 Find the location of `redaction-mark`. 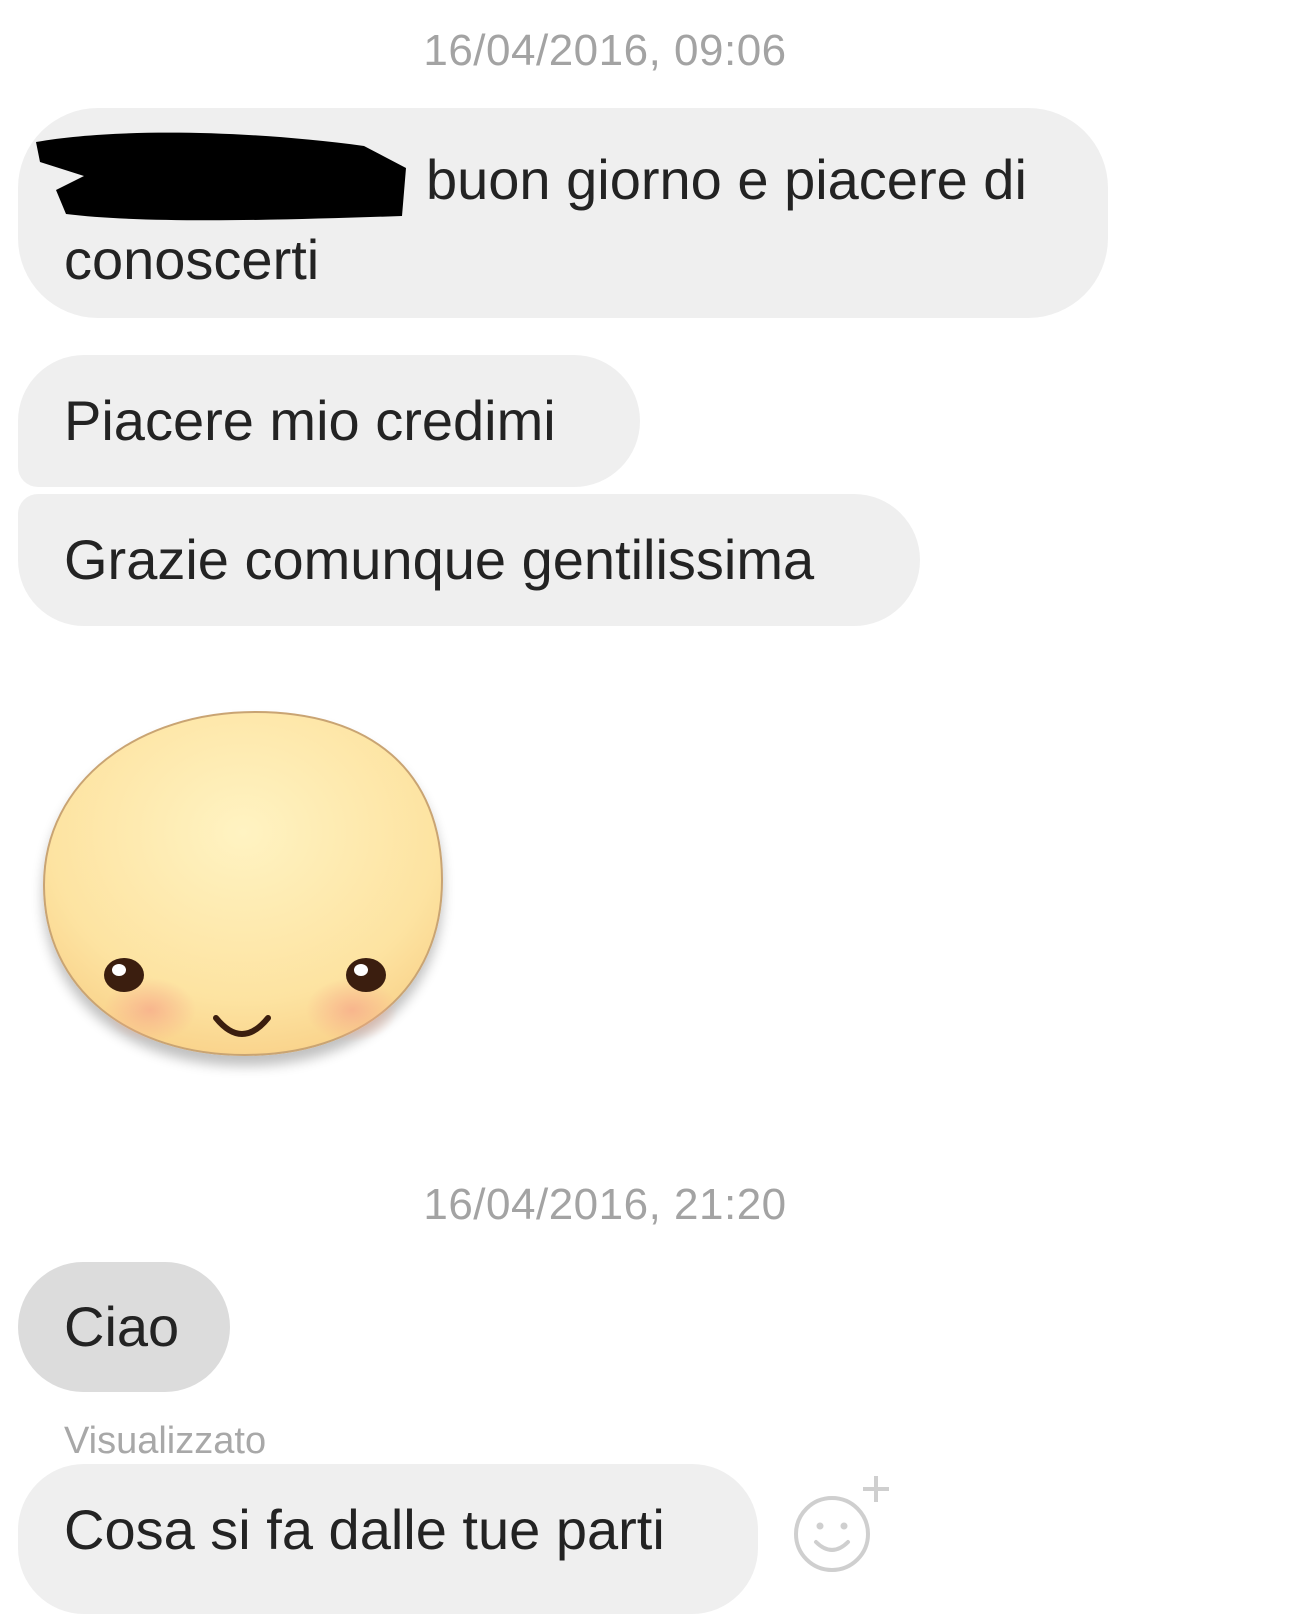

redaction-mark is located at coordinates (221, 176).